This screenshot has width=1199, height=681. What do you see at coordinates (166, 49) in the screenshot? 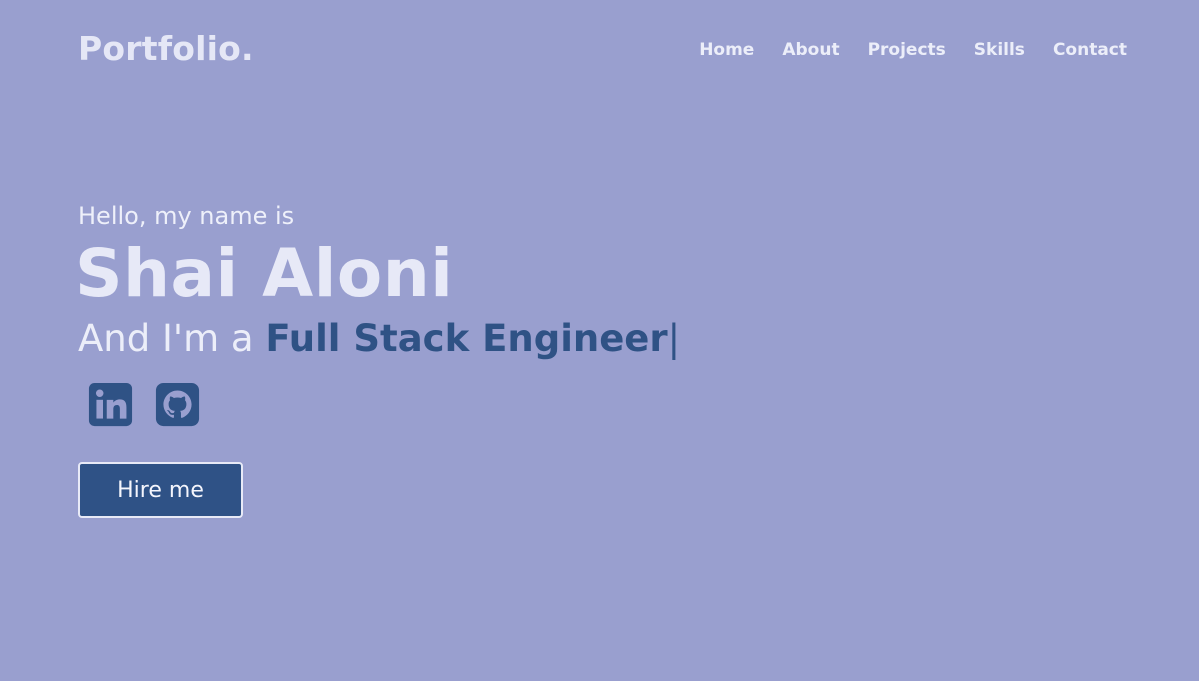
I see `site-logo: Portfolio.` at bounding box center [166, 49].